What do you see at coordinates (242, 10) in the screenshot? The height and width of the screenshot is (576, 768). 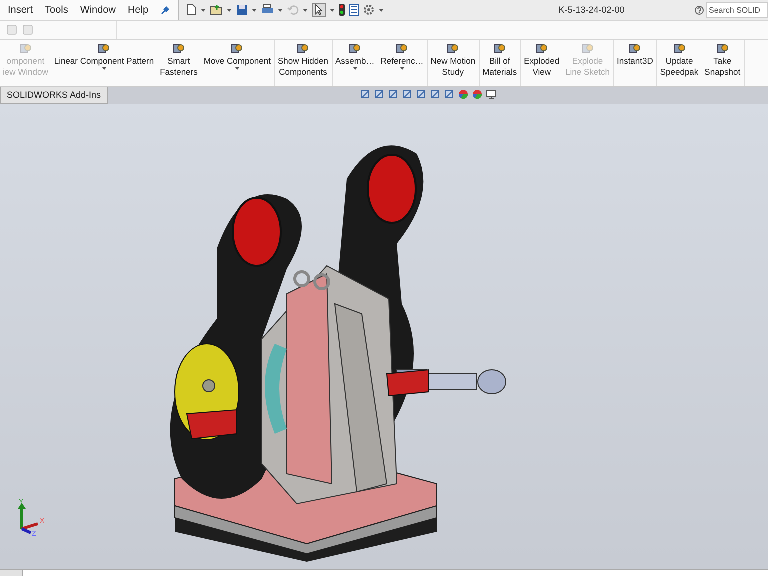 I see `save-icon` at bounding box center [242, 10].